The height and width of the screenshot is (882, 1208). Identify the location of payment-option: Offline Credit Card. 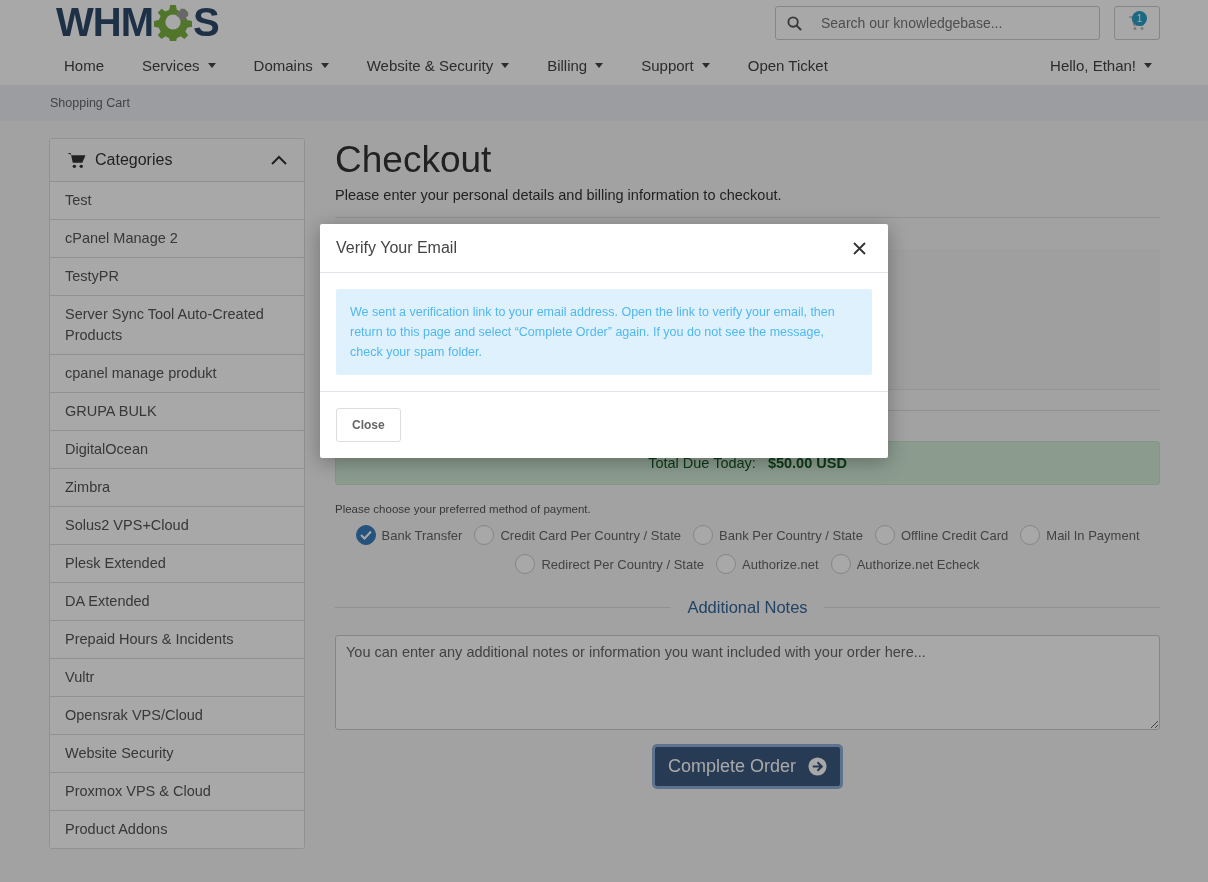
(941, 535).